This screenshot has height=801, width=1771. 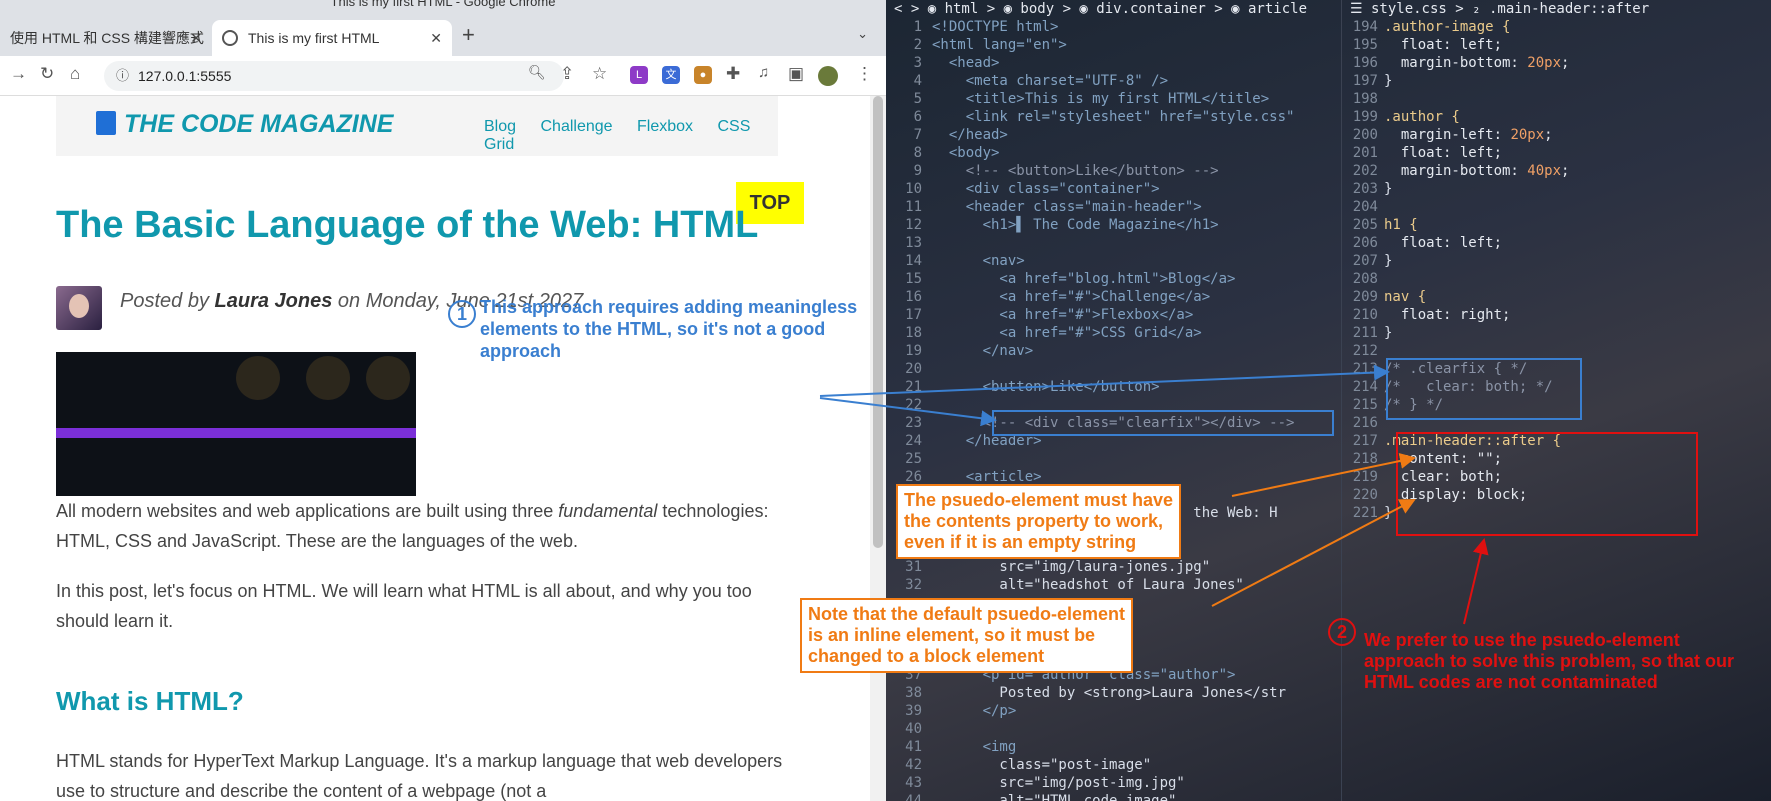 What do you see at coordinates (79, 308) in the screenshot?
I see `author-avatar` at bounding box center [79, 308].